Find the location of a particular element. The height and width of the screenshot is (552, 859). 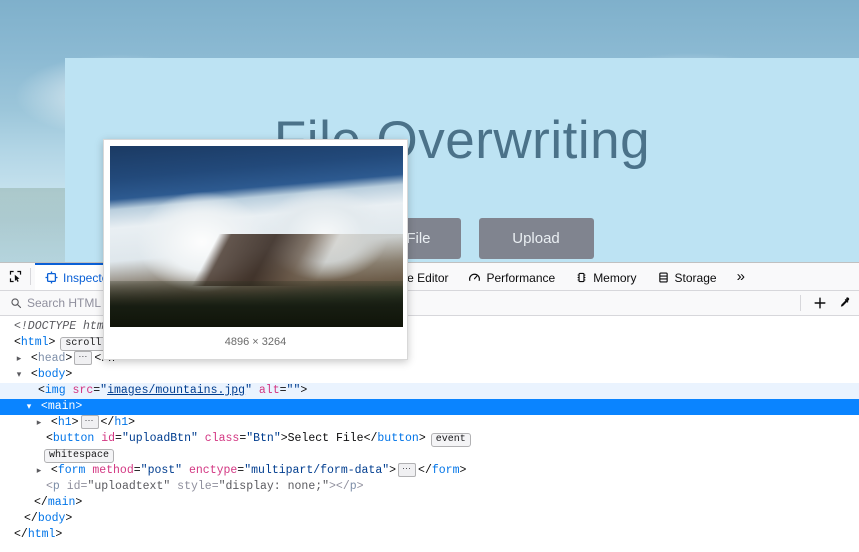

new-node-button is located at coordinates (820, 303).